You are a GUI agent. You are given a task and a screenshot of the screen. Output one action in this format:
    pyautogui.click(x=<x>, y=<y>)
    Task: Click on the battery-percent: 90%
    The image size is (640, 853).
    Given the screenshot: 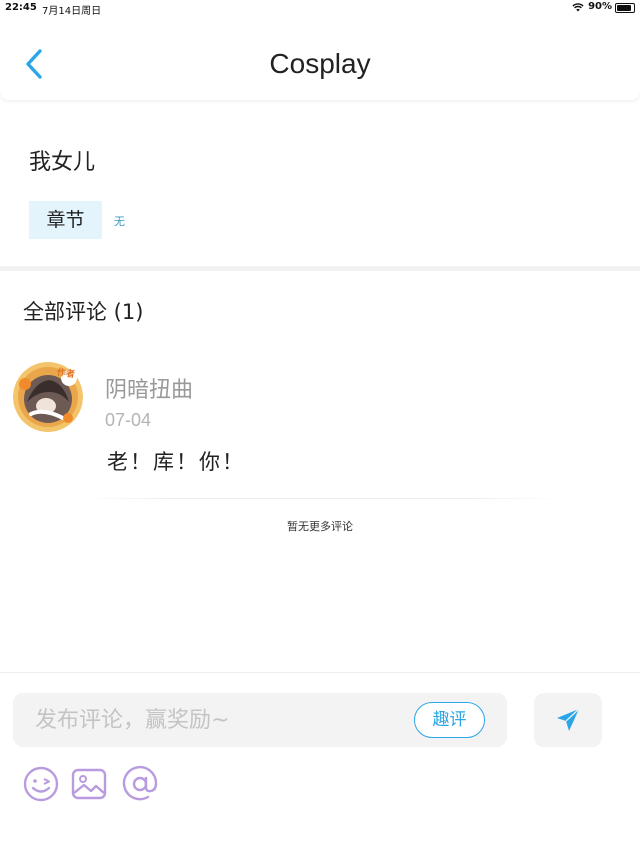 What is the action you would take?
    pyautogui.click(x=600, y=6)
    